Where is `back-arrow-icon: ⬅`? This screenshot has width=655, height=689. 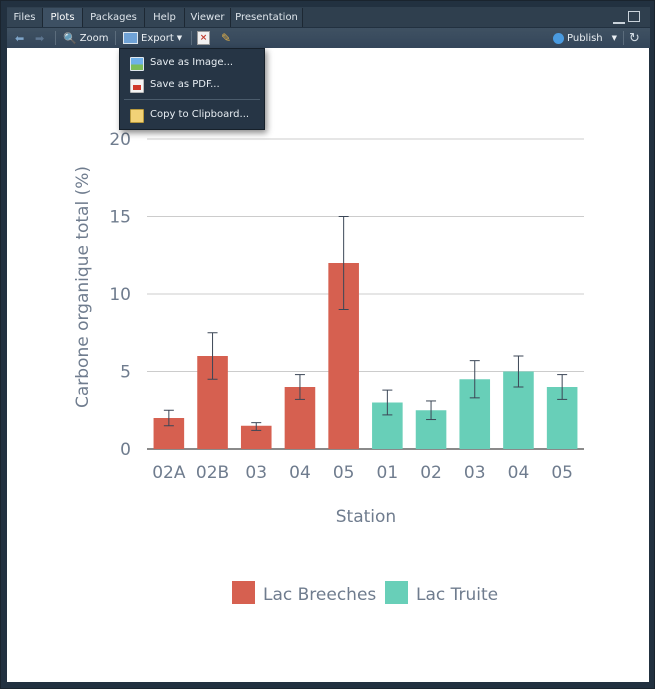 back-arrow-icon: ⬅ is located at coordinates (19, 38).